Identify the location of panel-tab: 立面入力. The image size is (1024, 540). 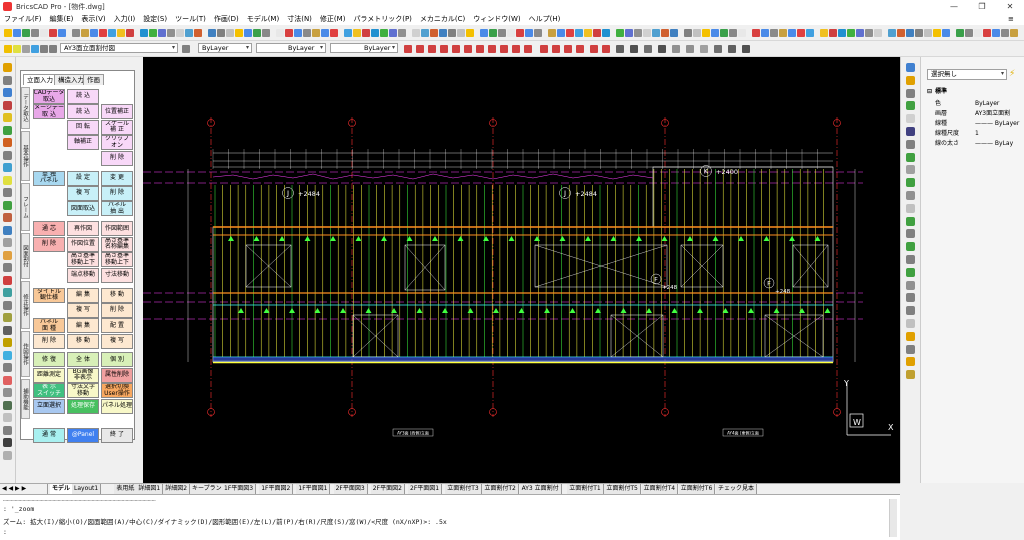
(40, 79).